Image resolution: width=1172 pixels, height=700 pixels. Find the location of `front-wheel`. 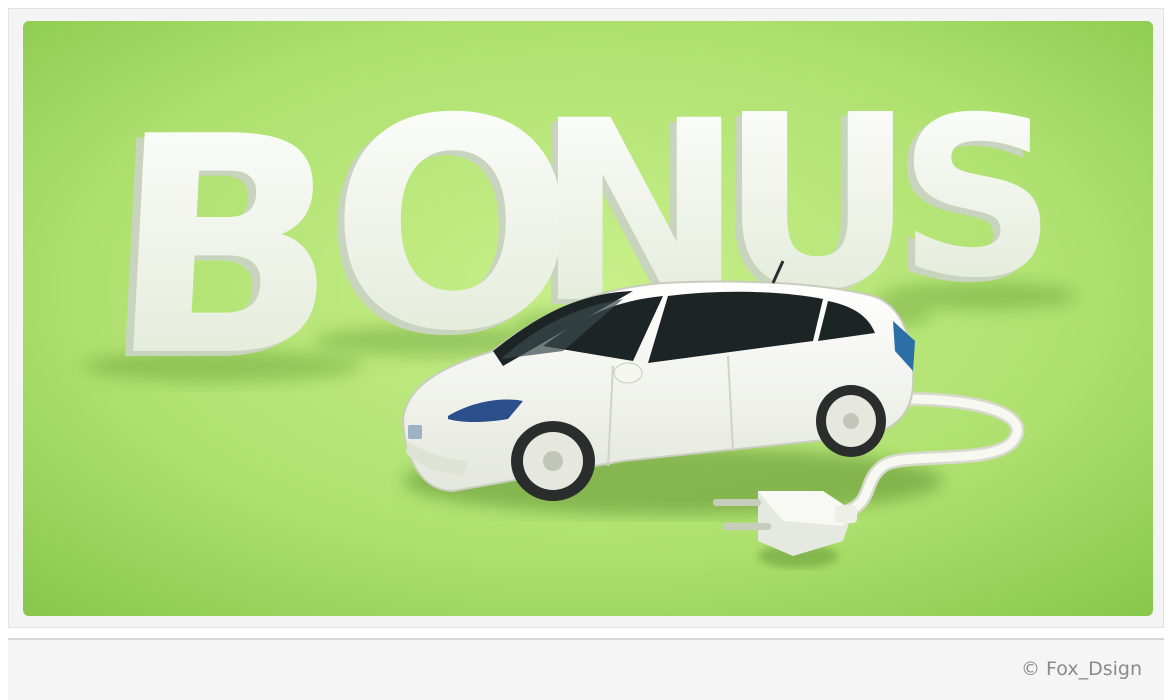

front-wheel is located at coordinates (553, 461).